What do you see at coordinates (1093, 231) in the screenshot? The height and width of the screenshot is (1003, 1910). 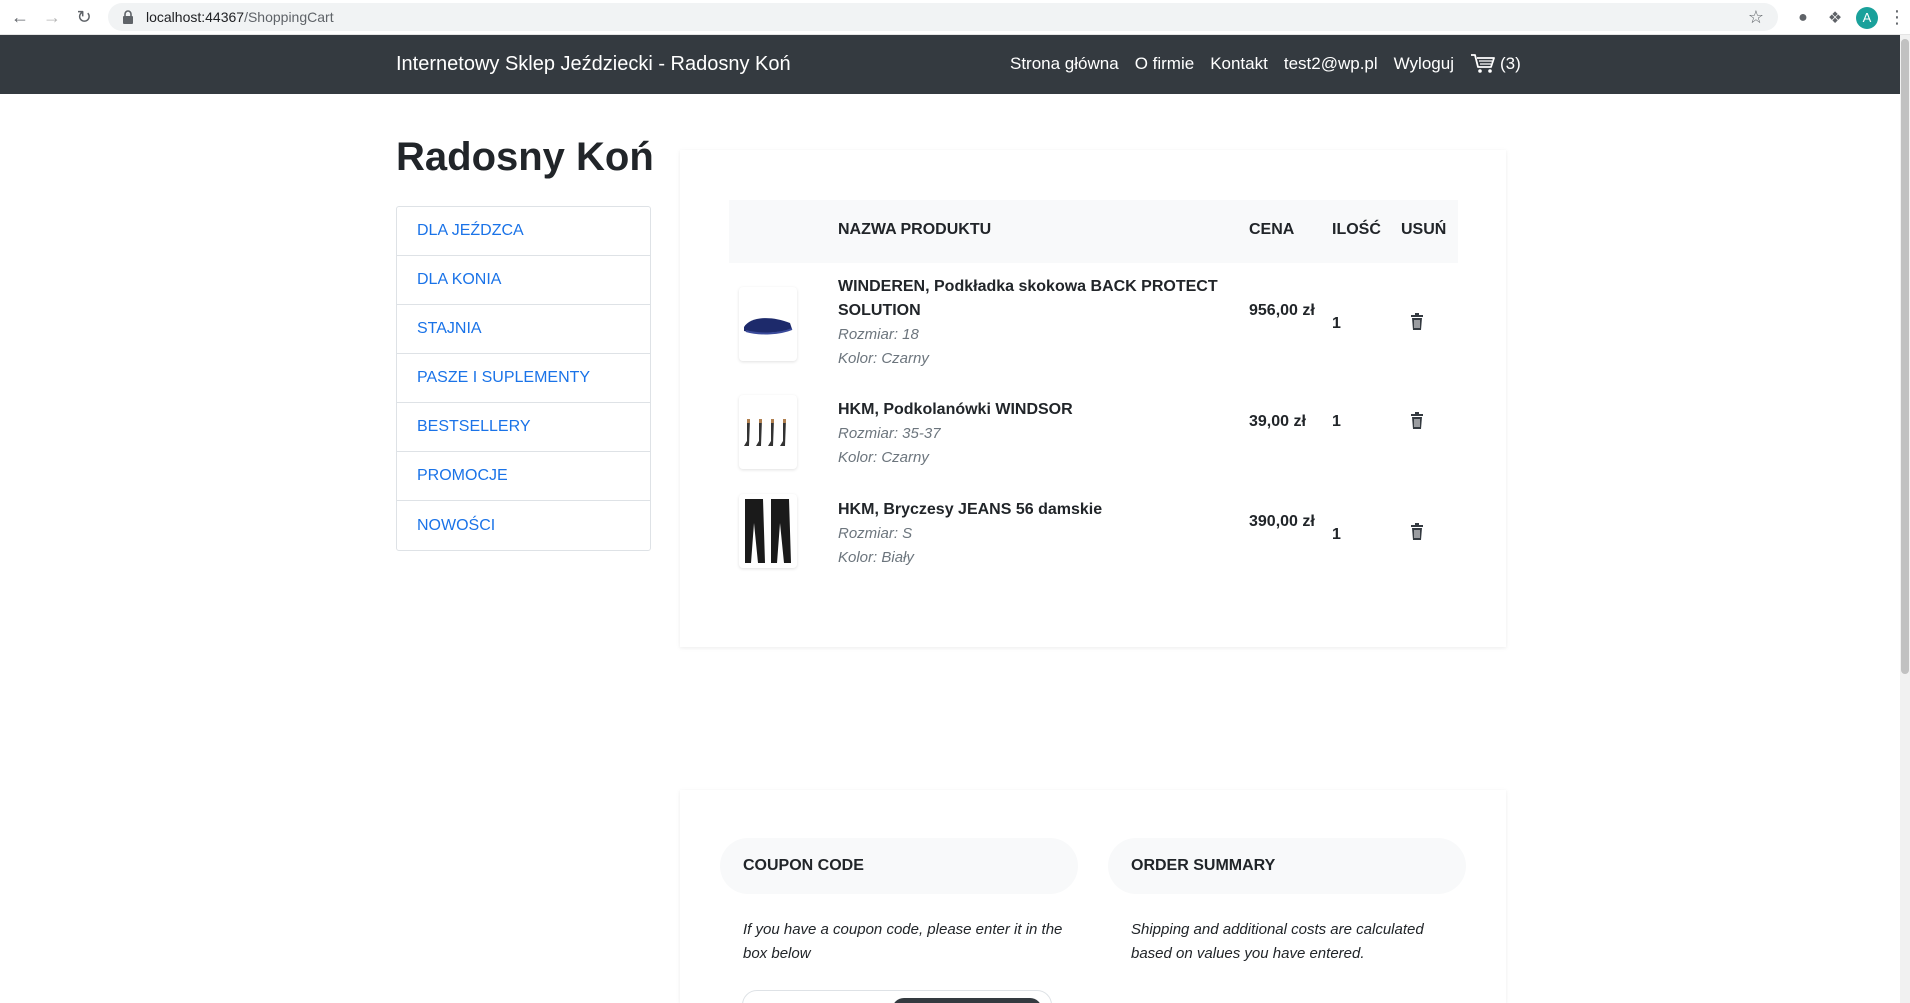 I see `cart-table-header: NAZWA PRODUKTU CENA ILOŚĆ USUŃ` at bounding box center [1093, 231].